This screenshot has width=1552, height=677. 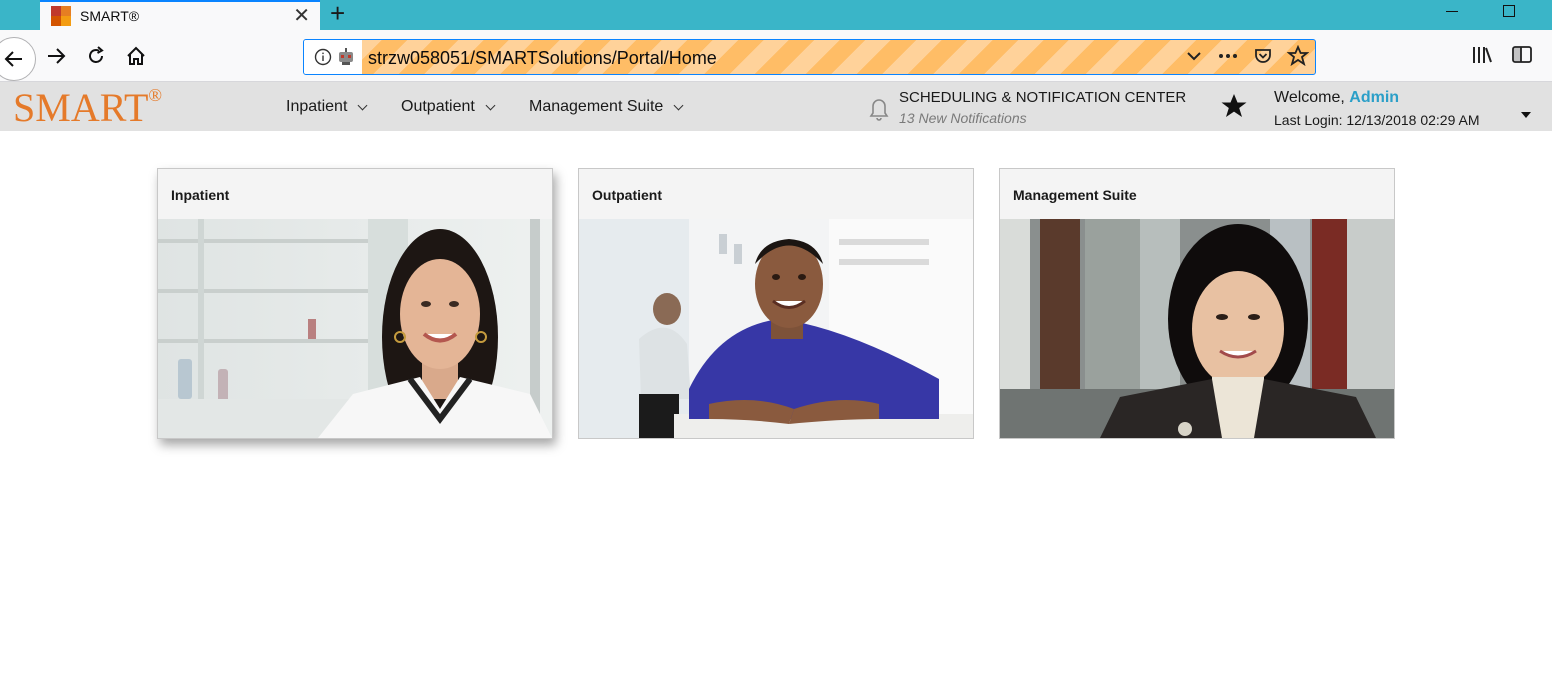 I want to click on menu-management-suite-label: Management Suite, so click(x=596, y=106).